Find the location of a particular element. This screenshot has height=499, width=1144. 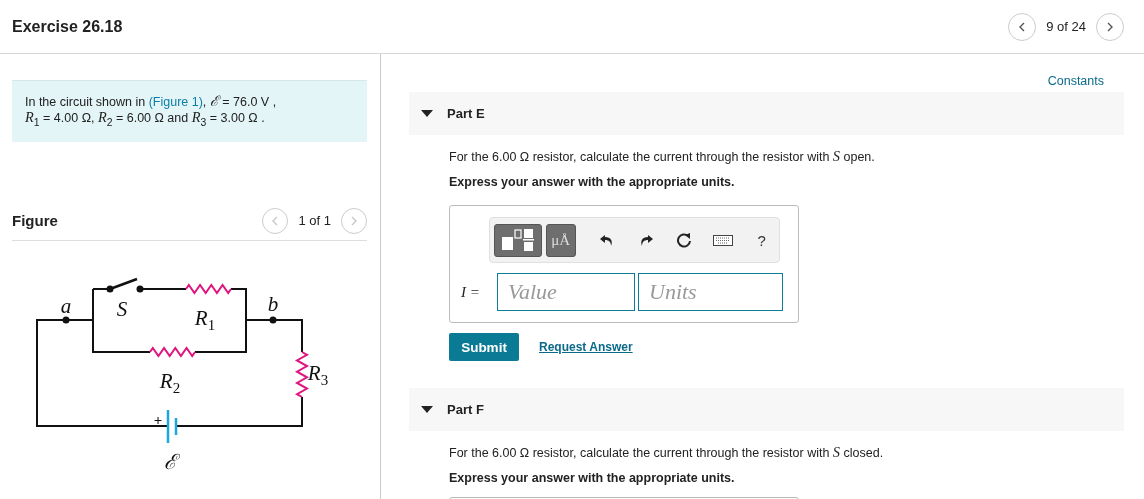

page-counter: 9 of 24 is located at coordinates (1066, 26).